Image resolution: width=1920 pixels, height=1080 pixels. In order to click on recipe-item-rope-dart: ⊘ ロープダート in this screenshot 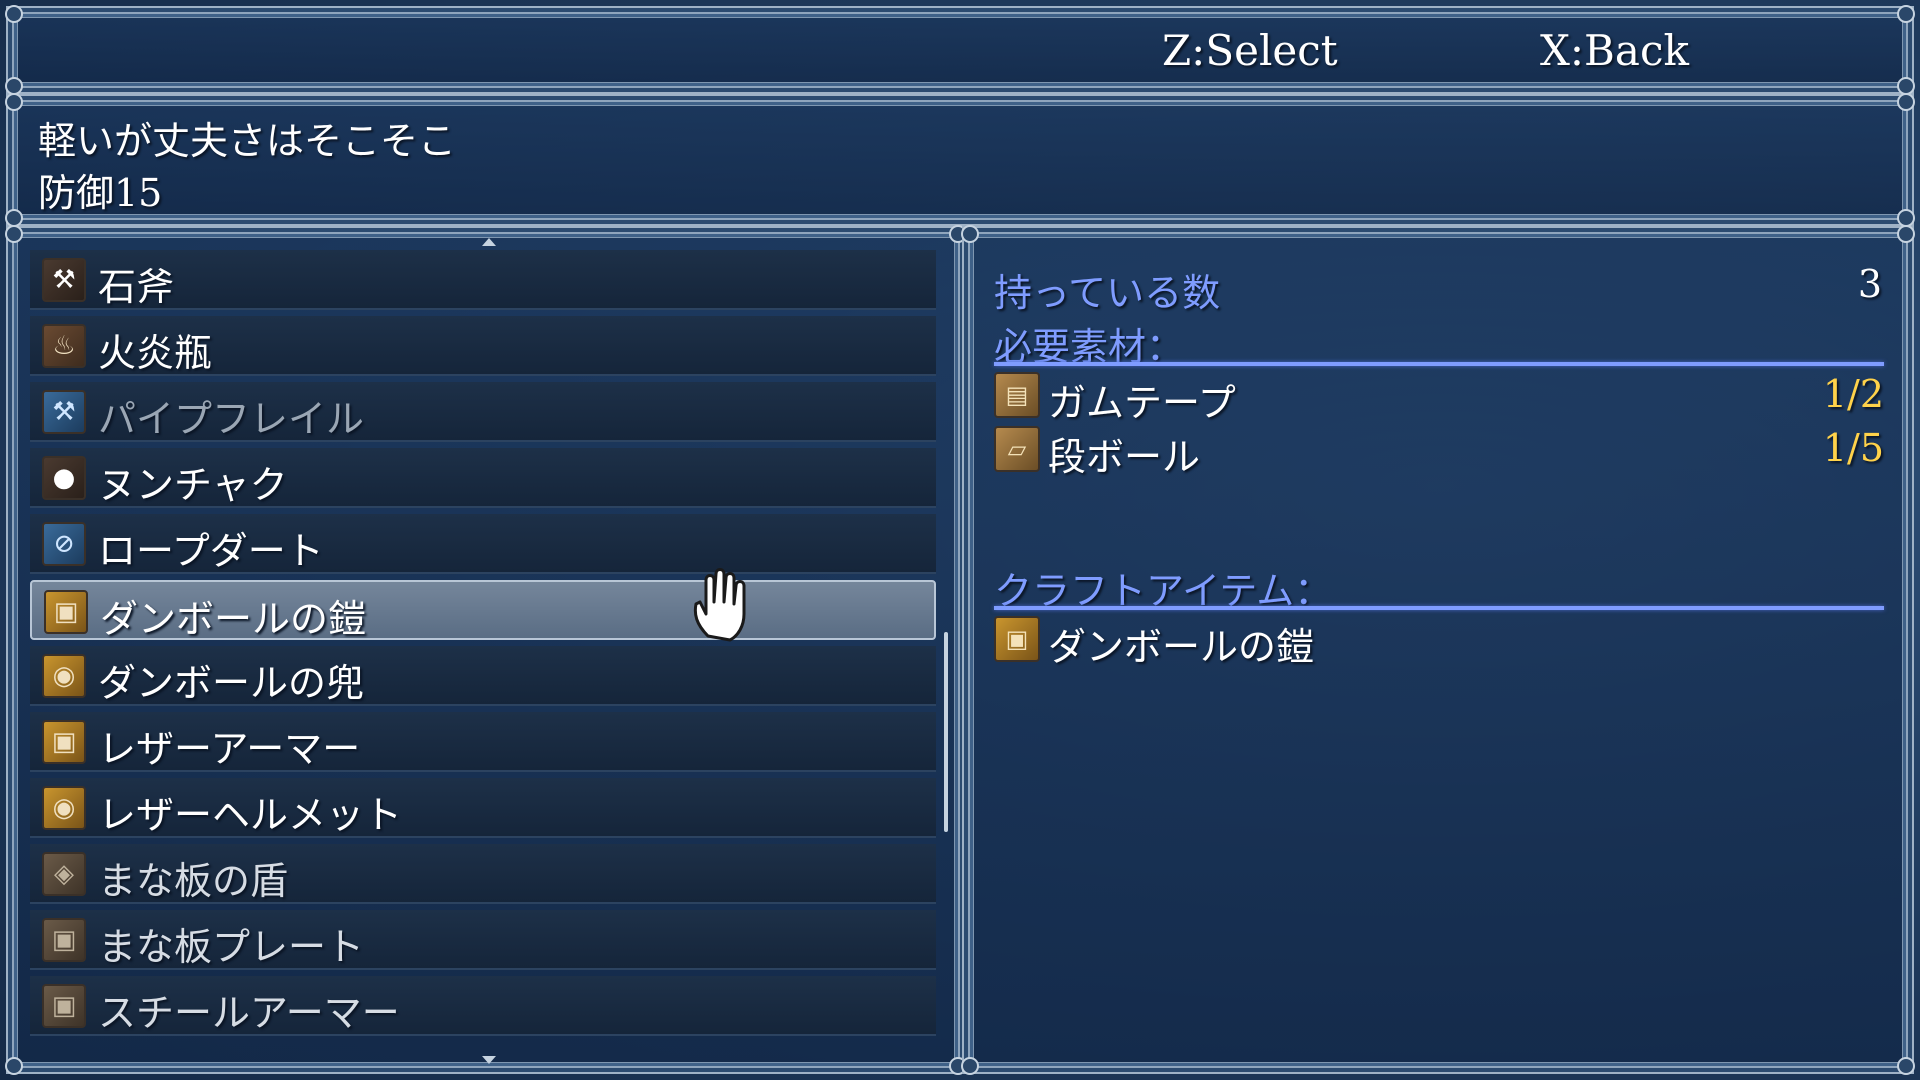, I will do `click(483, 544)`.